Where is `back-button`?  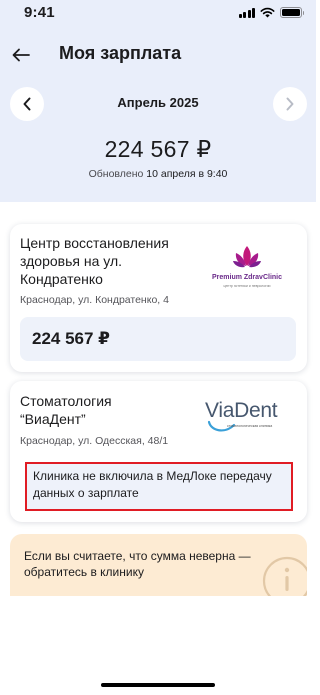
back-button is located at coordinates (21, 55).